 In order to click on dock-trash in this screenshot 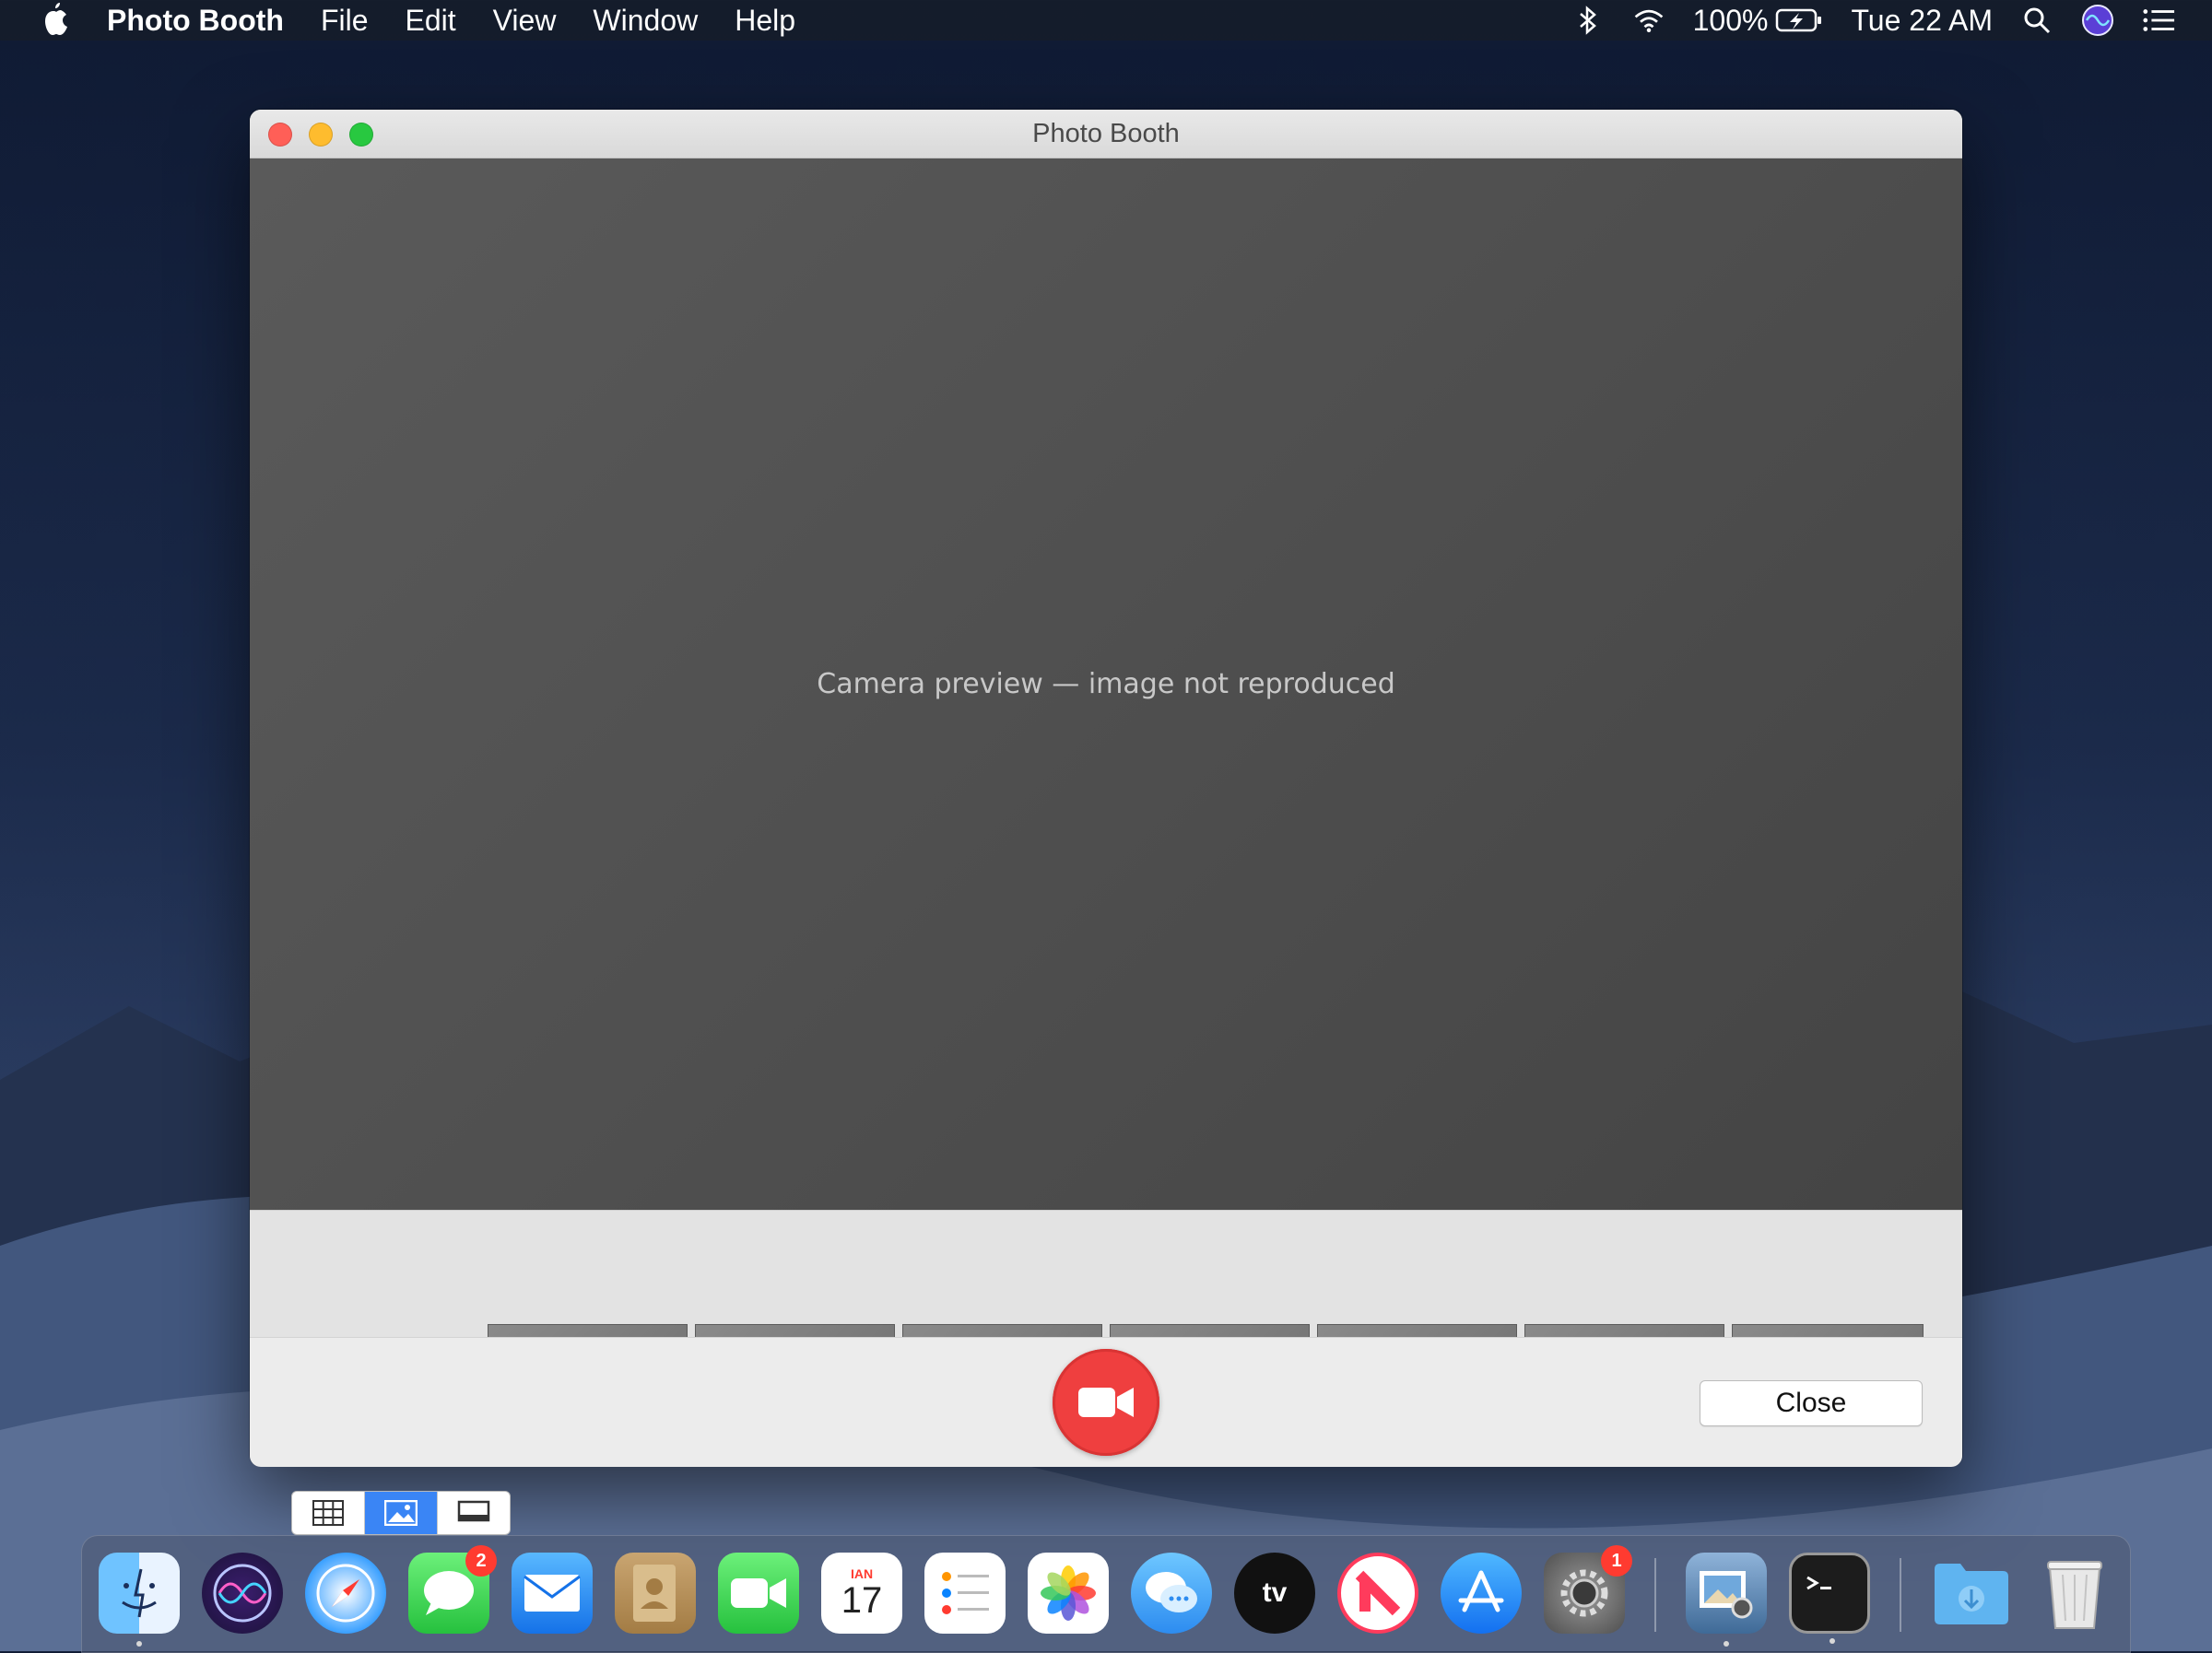, I will do `click(2074, 1593)`.